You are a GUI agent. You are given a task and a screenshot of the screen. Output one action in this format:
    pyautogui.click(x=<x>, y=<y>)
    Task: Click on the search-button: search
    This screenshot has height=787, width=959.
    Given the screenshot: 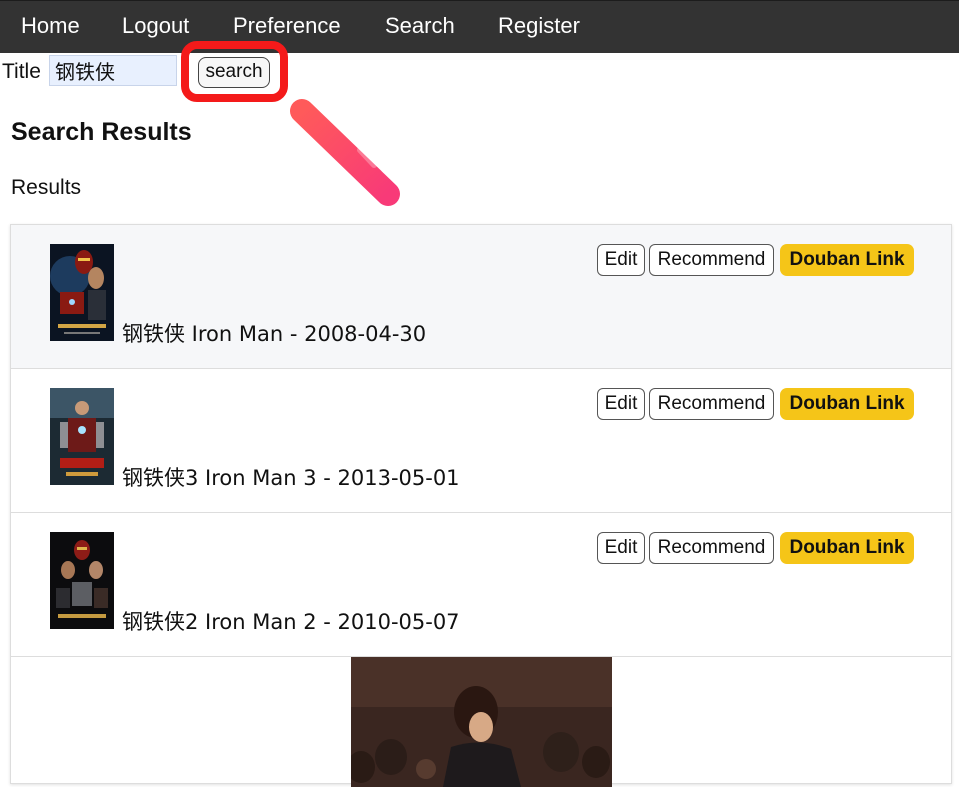 What is the action you would take?
    pyautogui.click(x=234, y=72)
    